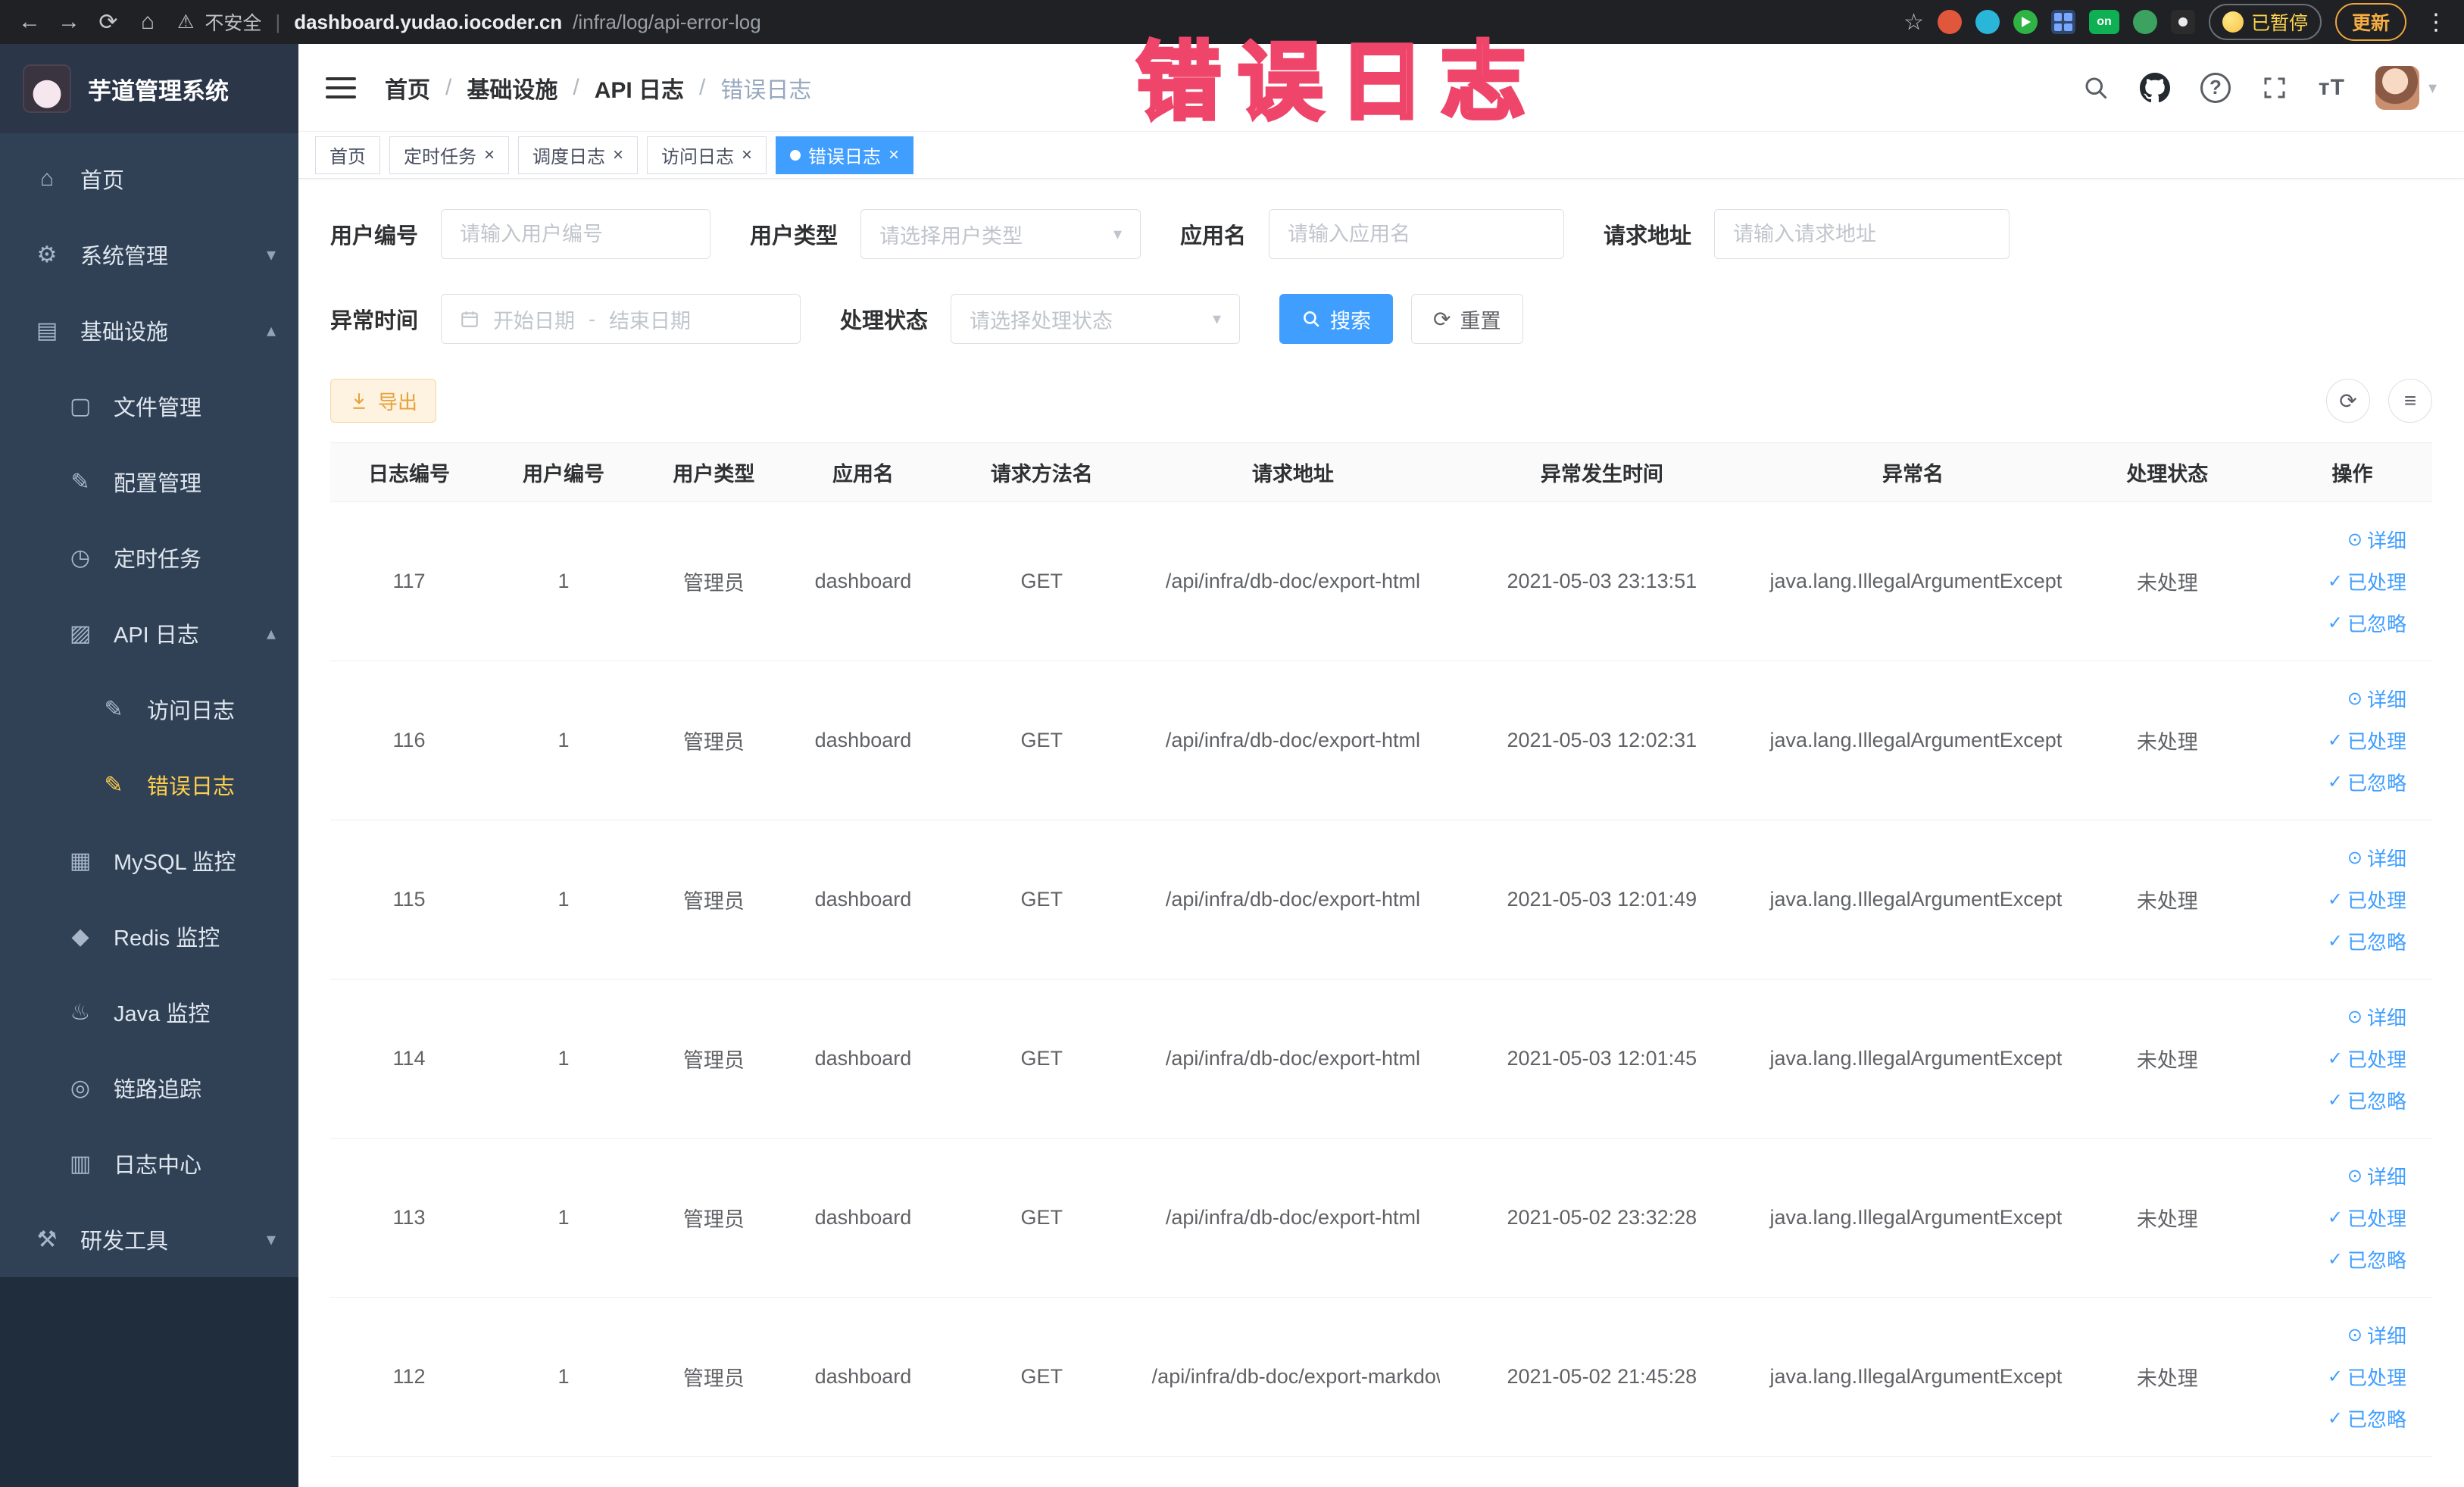  Describe the element at coordinates (2233, 22) in the screenshot. I see `emoji-icon` at that location.